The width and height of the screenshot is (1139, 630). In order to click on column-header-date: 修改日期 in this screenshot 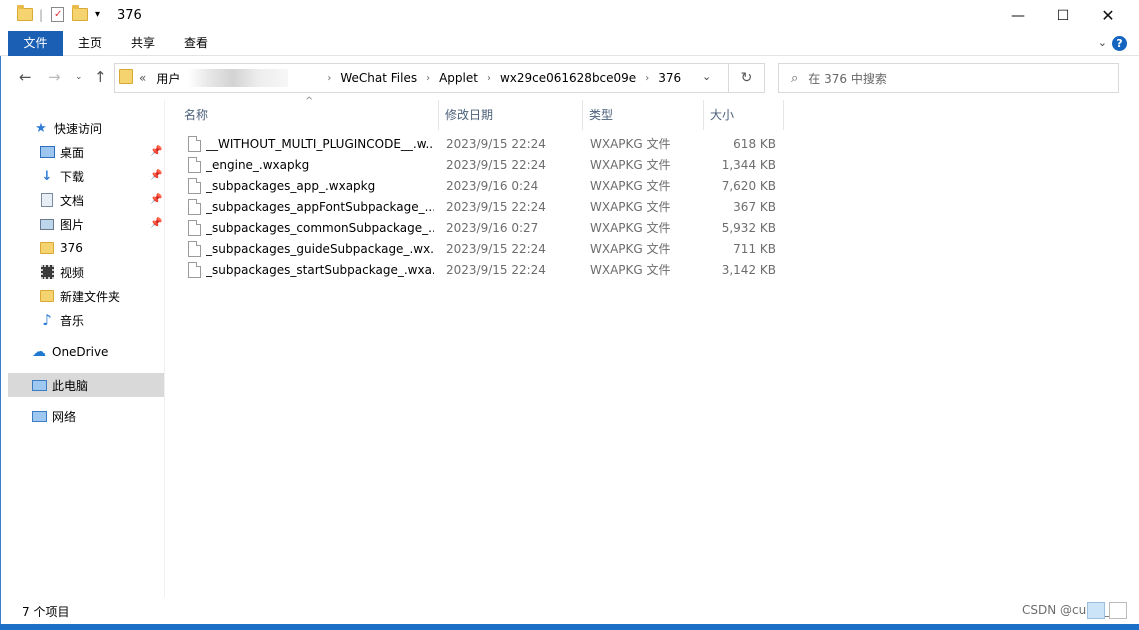, I will do `click(511, 115)`.